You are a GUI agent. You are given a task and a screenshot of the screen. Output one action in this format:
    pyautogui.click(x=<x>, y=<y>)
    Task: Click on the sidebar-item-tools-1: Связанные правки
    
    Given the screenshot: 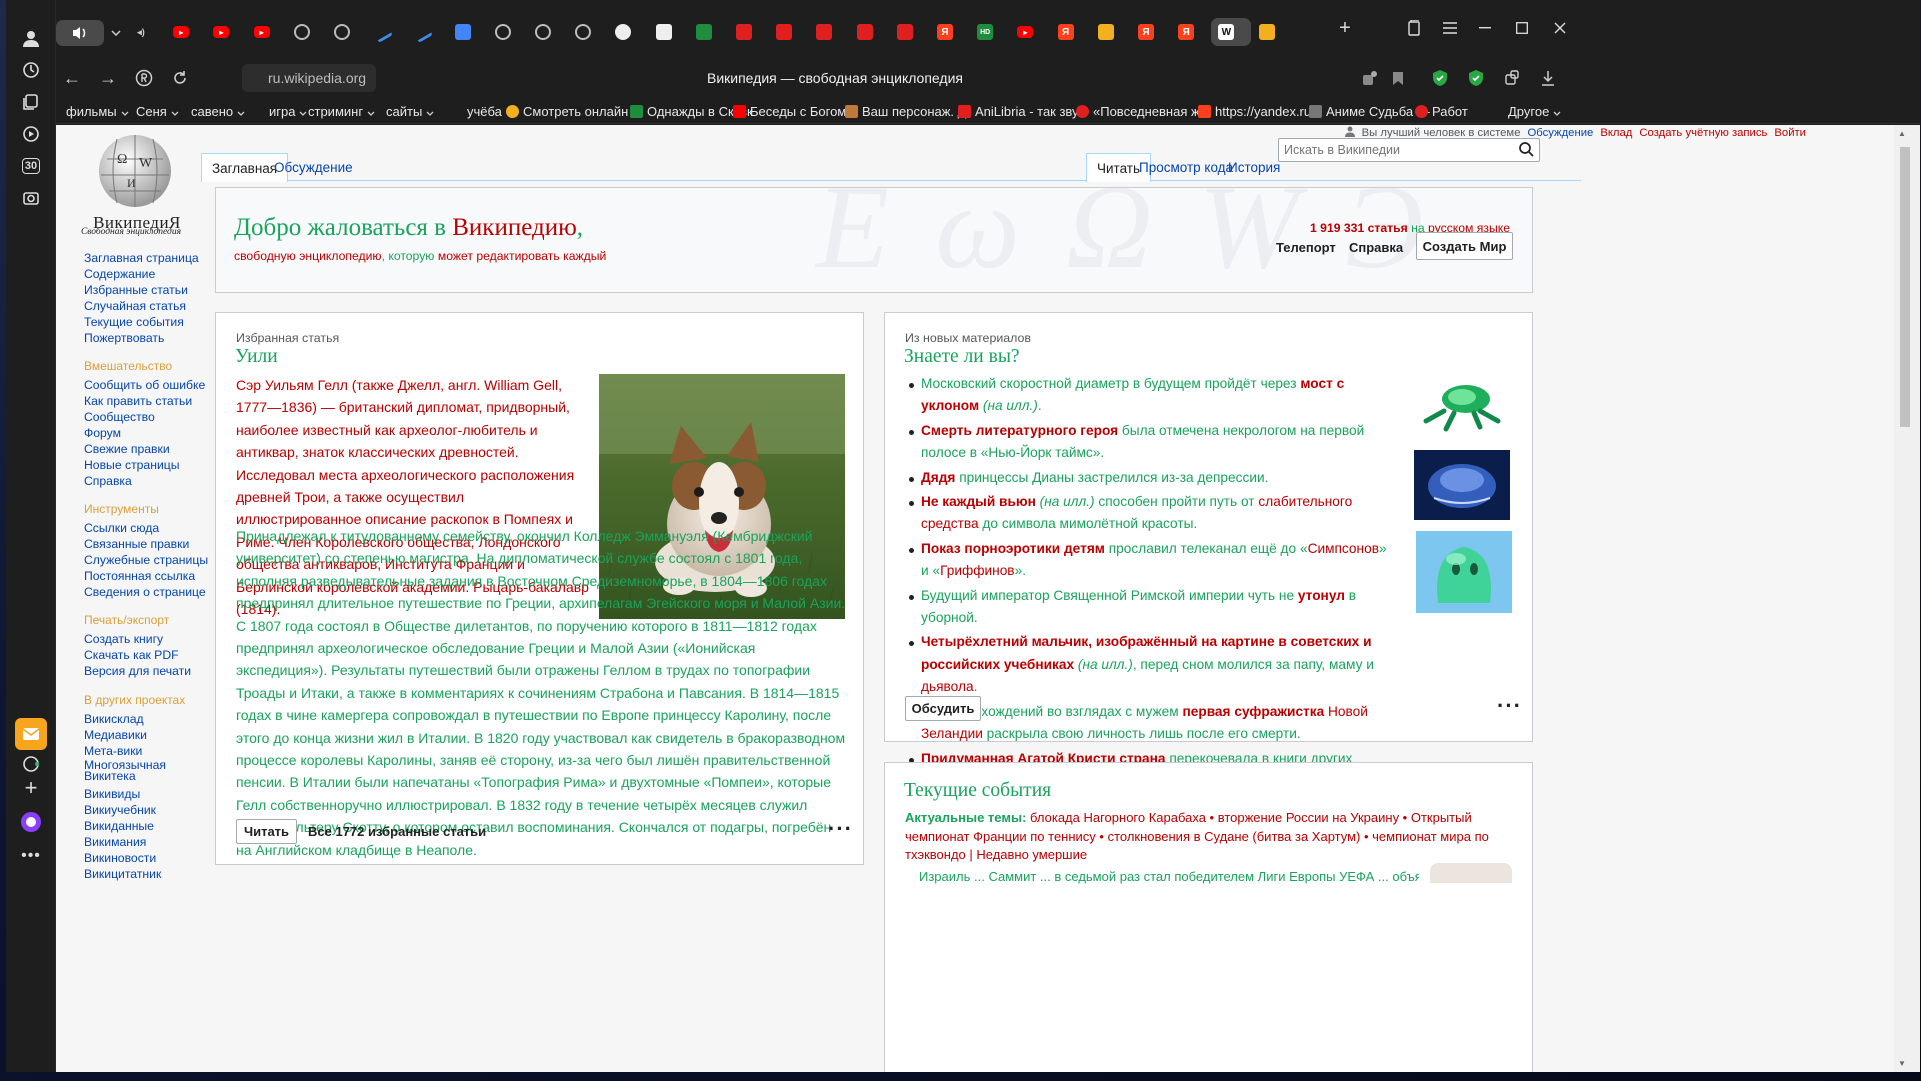 What is the action you would take?
    pyautogui.click(x=136, y=544)
    